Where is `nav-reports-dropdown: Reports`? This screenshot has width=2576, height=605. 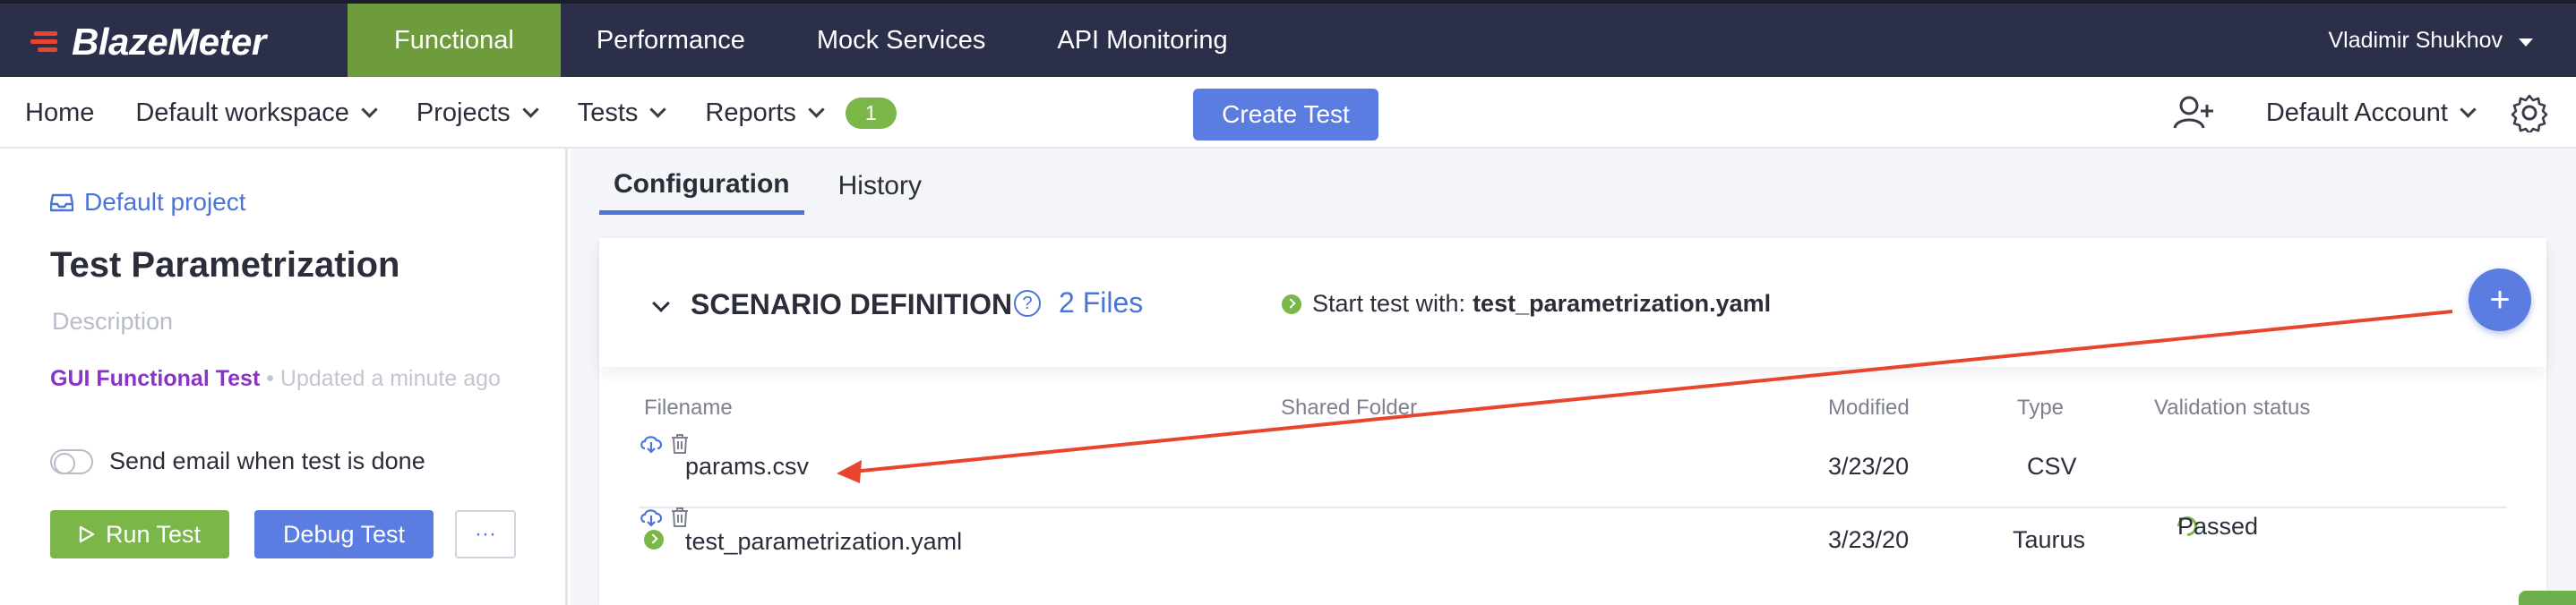
nav-reports-dropdown: Reports is located at coordinates (765, 113).